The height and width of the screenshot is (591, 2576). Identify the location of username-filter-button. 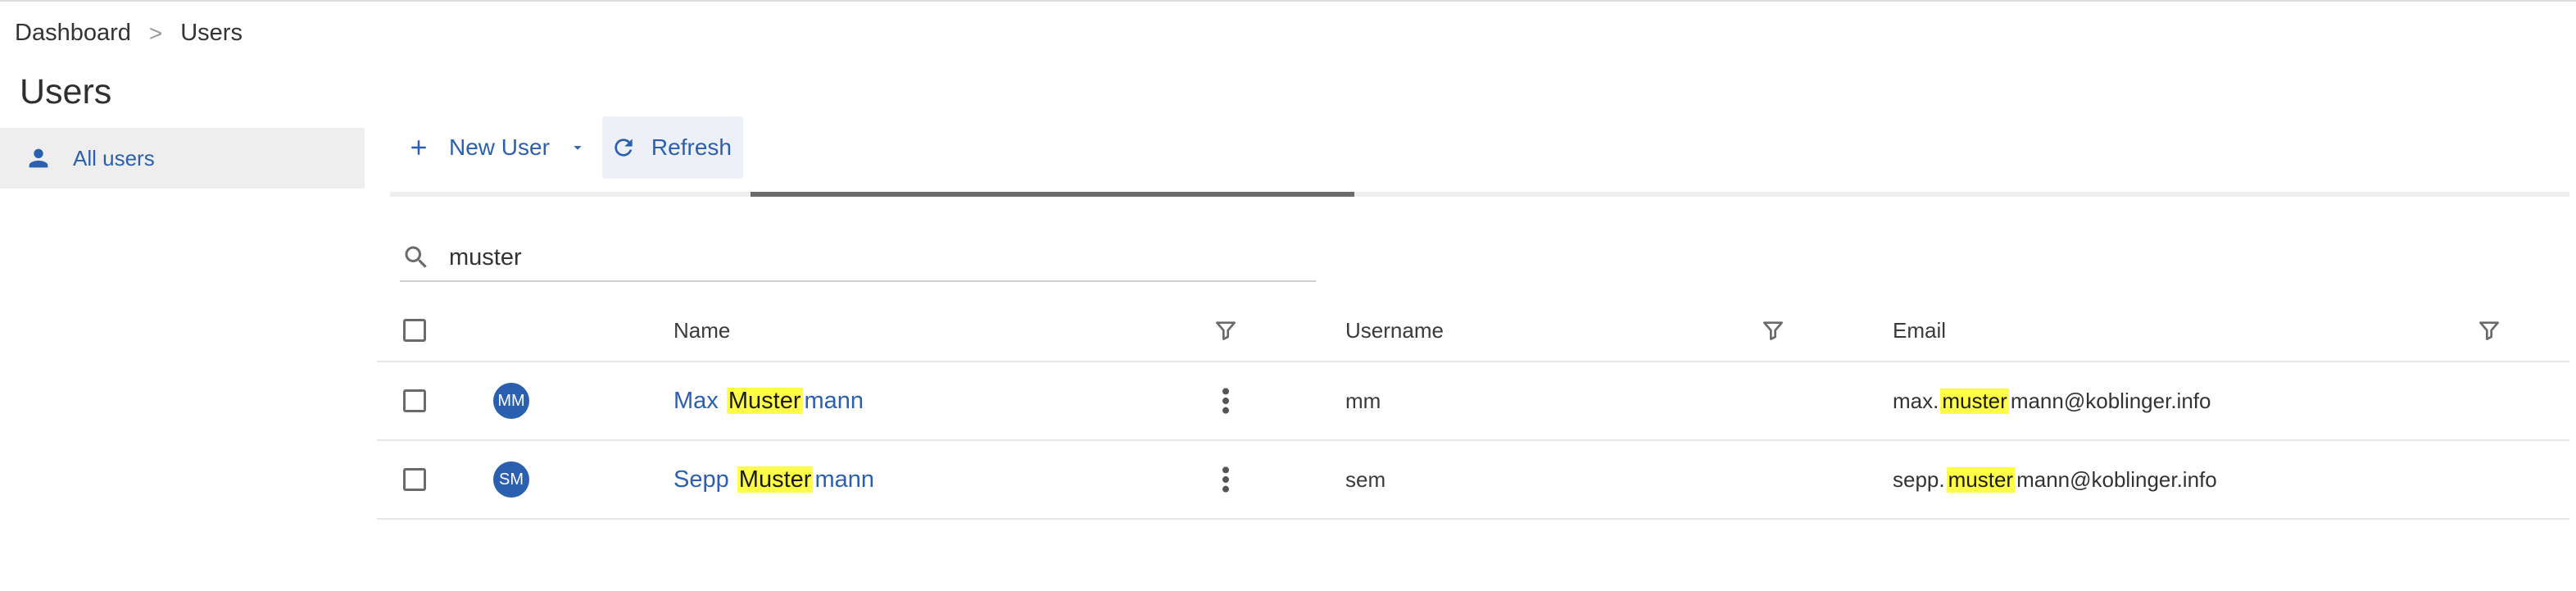
(1773, 330).